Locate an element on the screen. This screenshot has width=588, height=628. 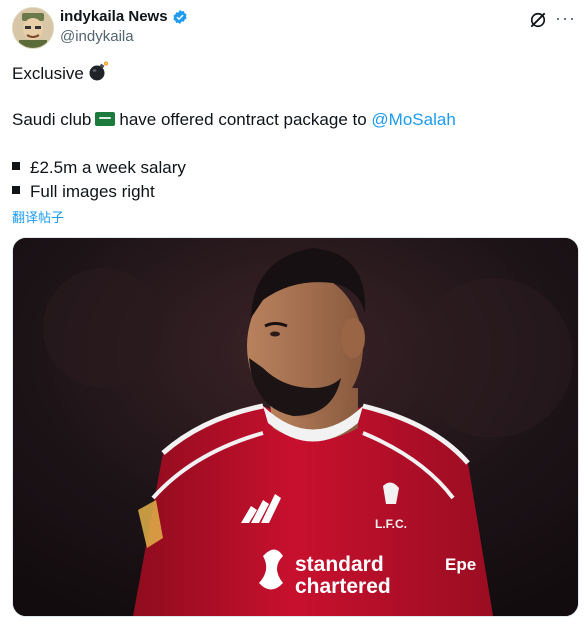
sponsor-line-2: chartered is located at coordinates (343, 586).